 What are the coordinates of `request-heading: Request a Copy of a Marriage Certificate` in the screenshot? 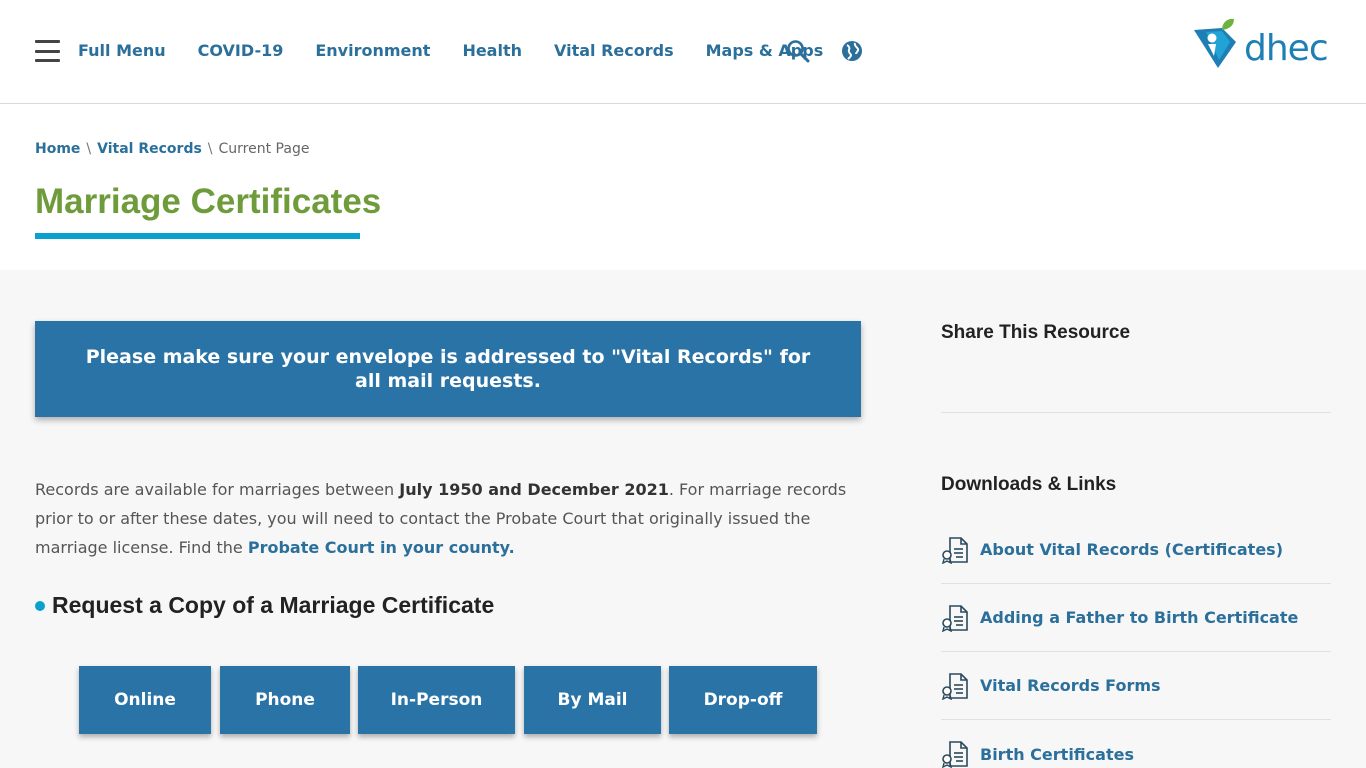 It's located at (264, 605).